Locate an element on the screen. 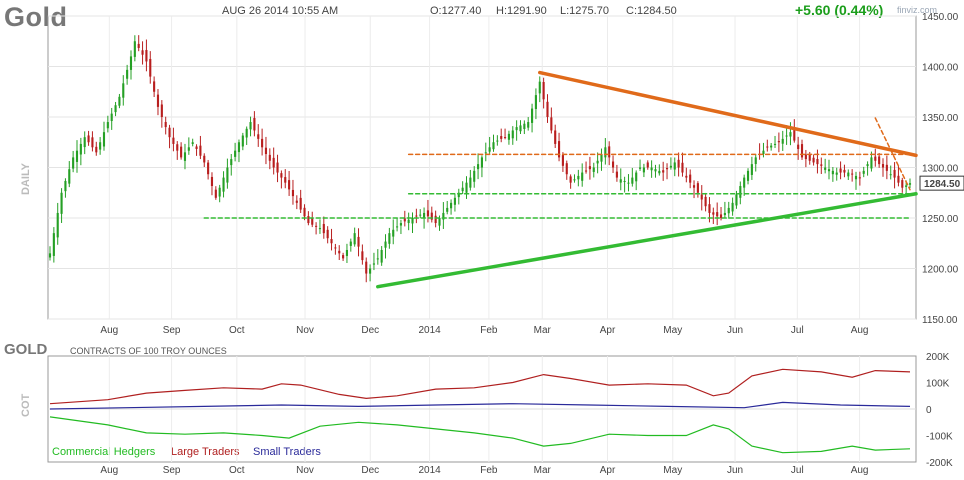 The width and height of the screenshot is (964, 480). cot-x-label: Aug is located at coordinates (109, 470).